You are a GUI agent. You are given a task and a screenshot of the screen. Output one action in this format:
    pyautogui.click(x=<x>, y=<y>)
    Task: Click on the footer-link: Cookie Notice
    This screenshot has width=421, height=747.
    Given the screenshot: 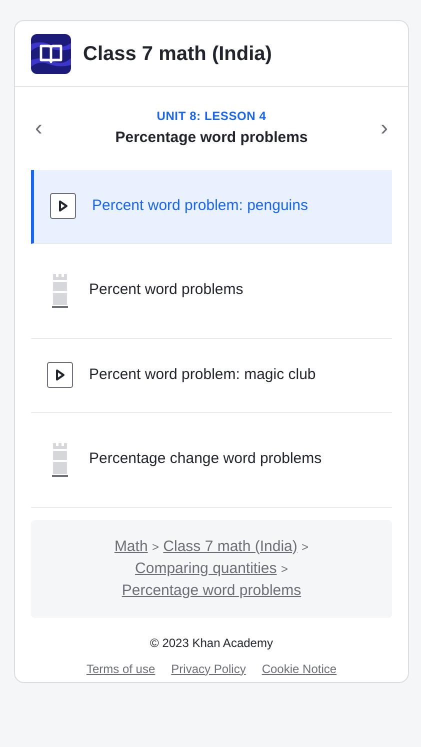 What is the action you would take?
    pyautogui.click(x=299, y=669)
    